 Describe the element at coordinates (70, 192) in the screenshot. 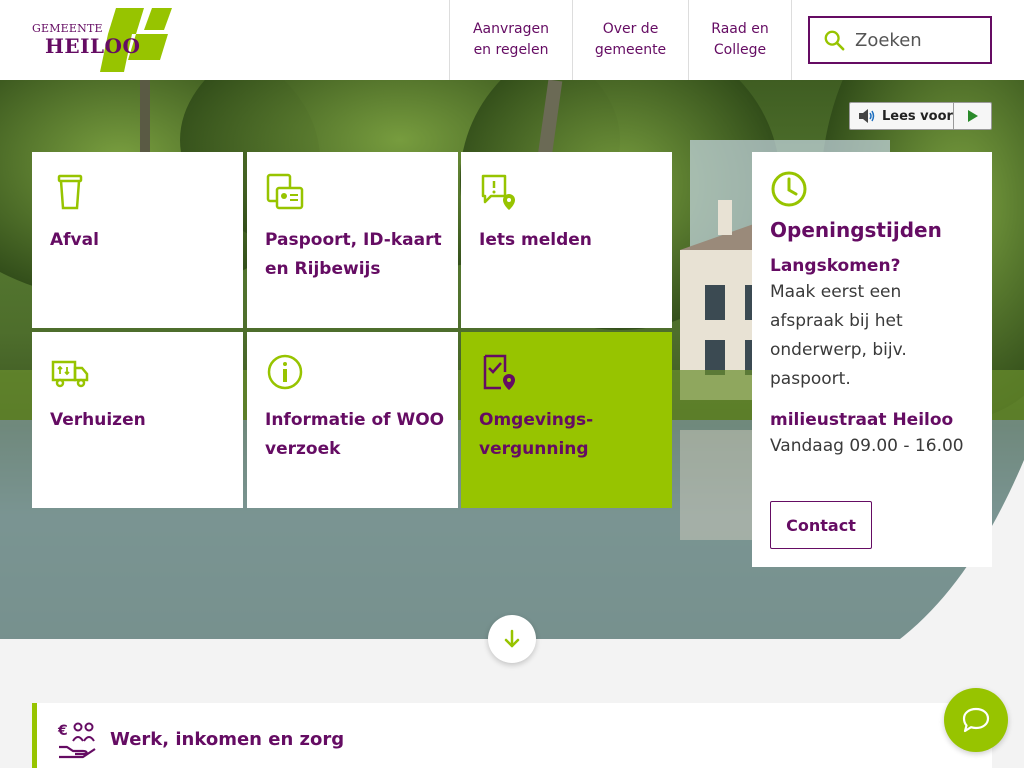

I see `trash-bin-icon` at that location.